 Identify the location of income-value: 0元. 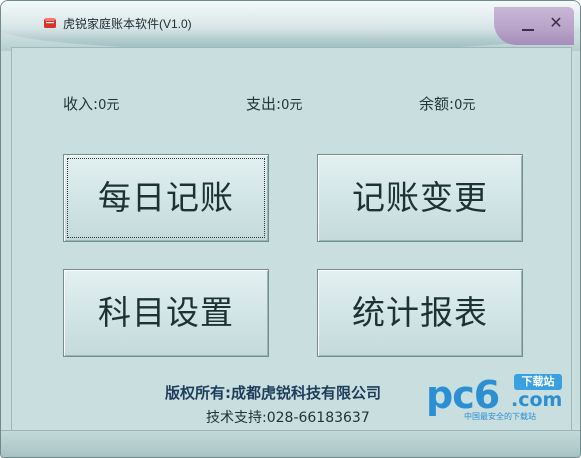
(109, 105).